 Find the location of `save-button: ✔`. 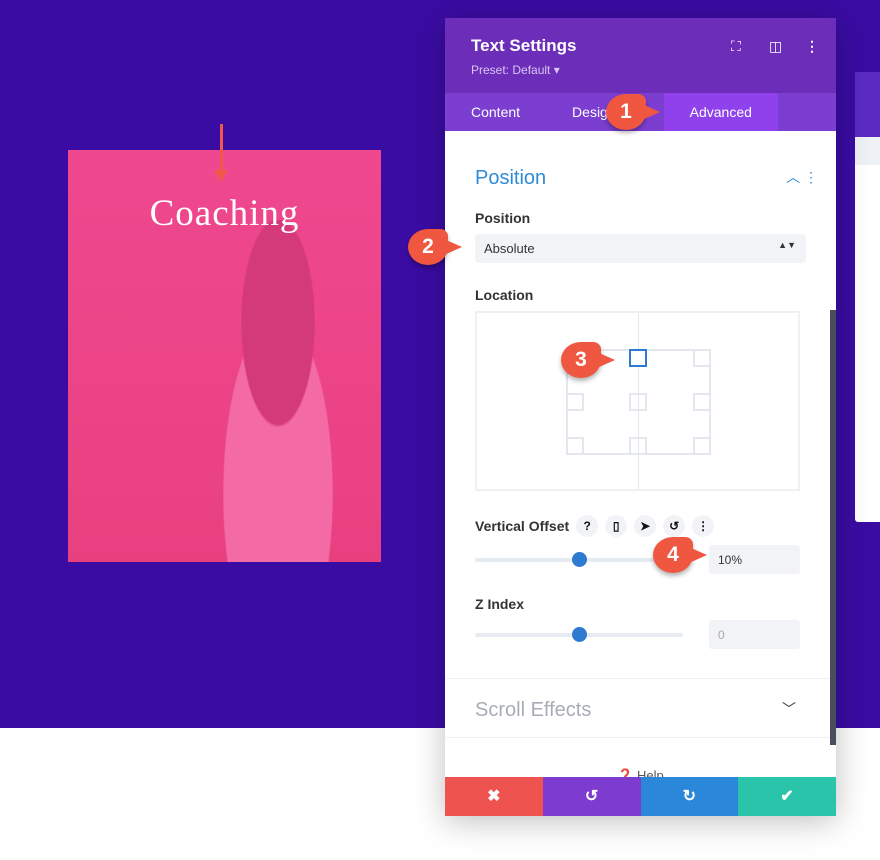

save-button: ✔ is located at coordinates (787, 796).